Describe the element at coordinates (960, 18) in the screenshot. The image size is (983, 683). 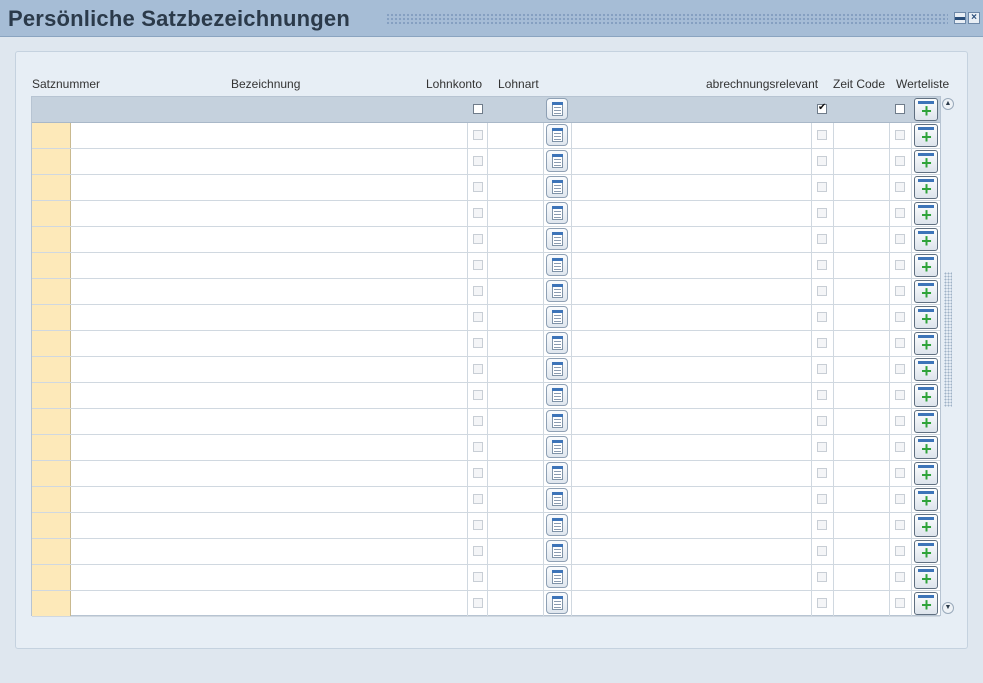
I see `minimize-icon: ▬` at that location.